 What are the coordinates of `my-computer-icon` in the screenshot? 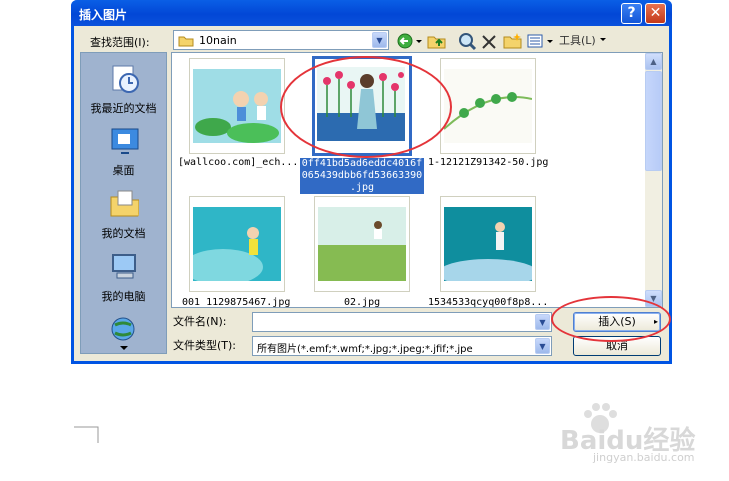 It's located at (123, 266).